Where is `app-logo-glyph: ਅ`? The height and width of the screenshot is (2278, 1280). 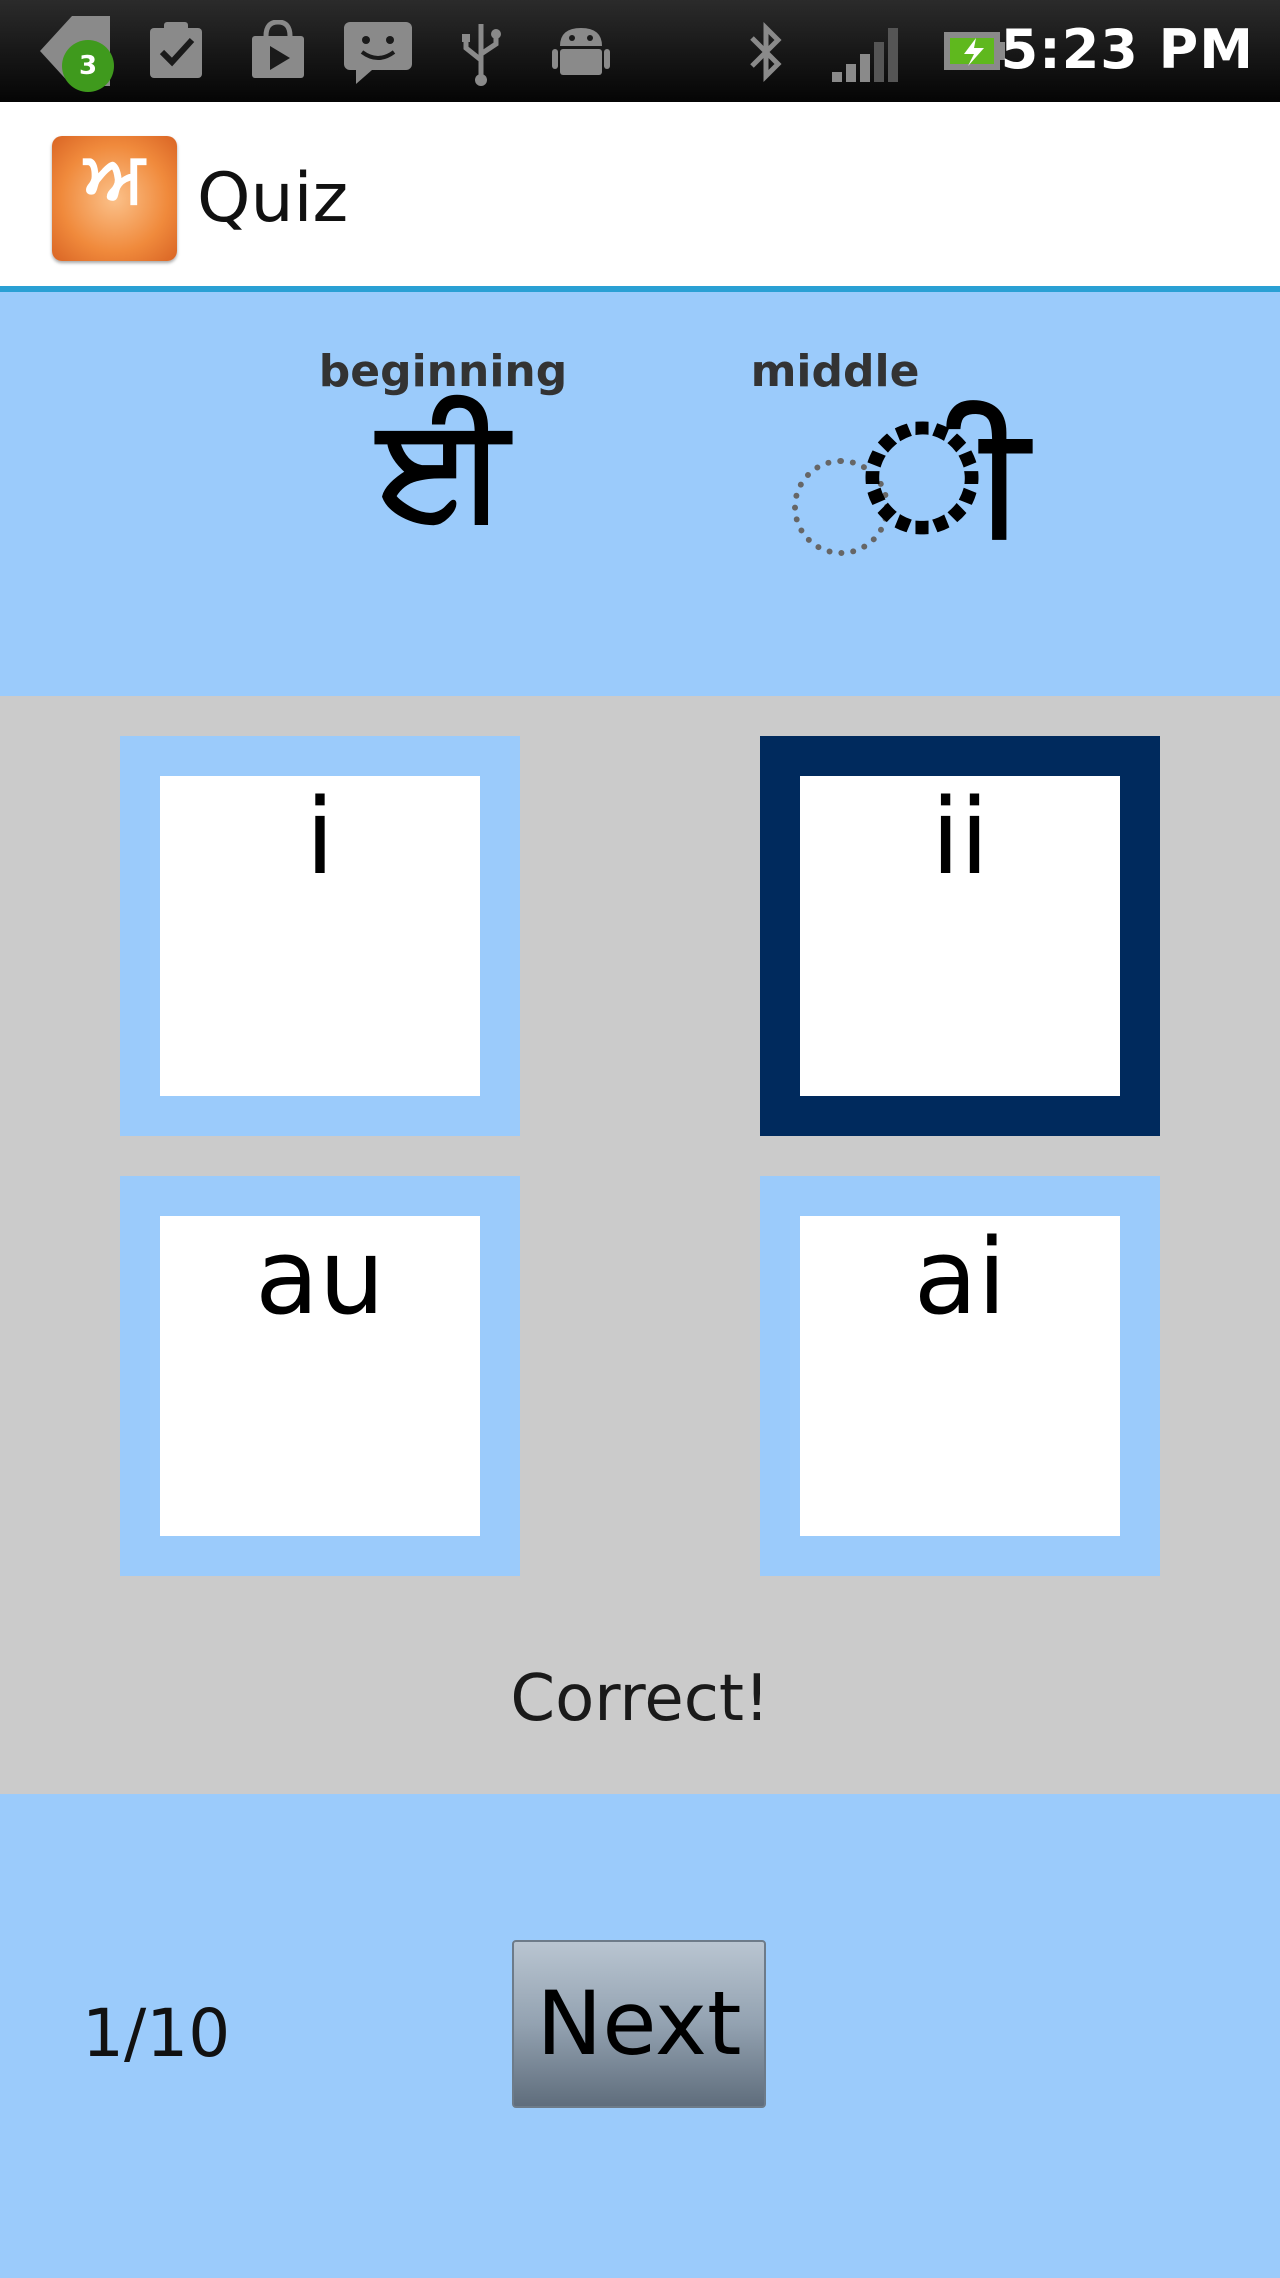
app-logo-glyph: ਅ is located at coordinates (114, 177).